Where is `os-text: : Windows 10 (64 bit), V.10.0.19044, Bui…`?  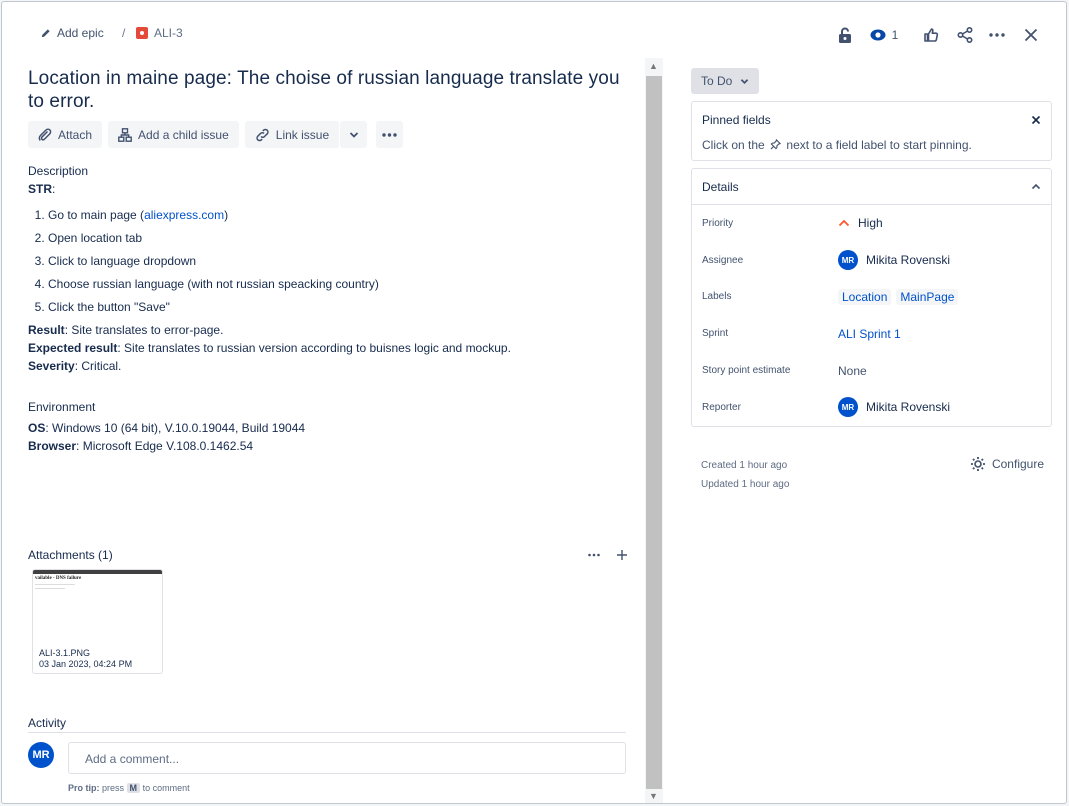
os-text: : Windows 10 (64 bit), V.10.0.19044, Bui… is located at coordinates (175, 428).